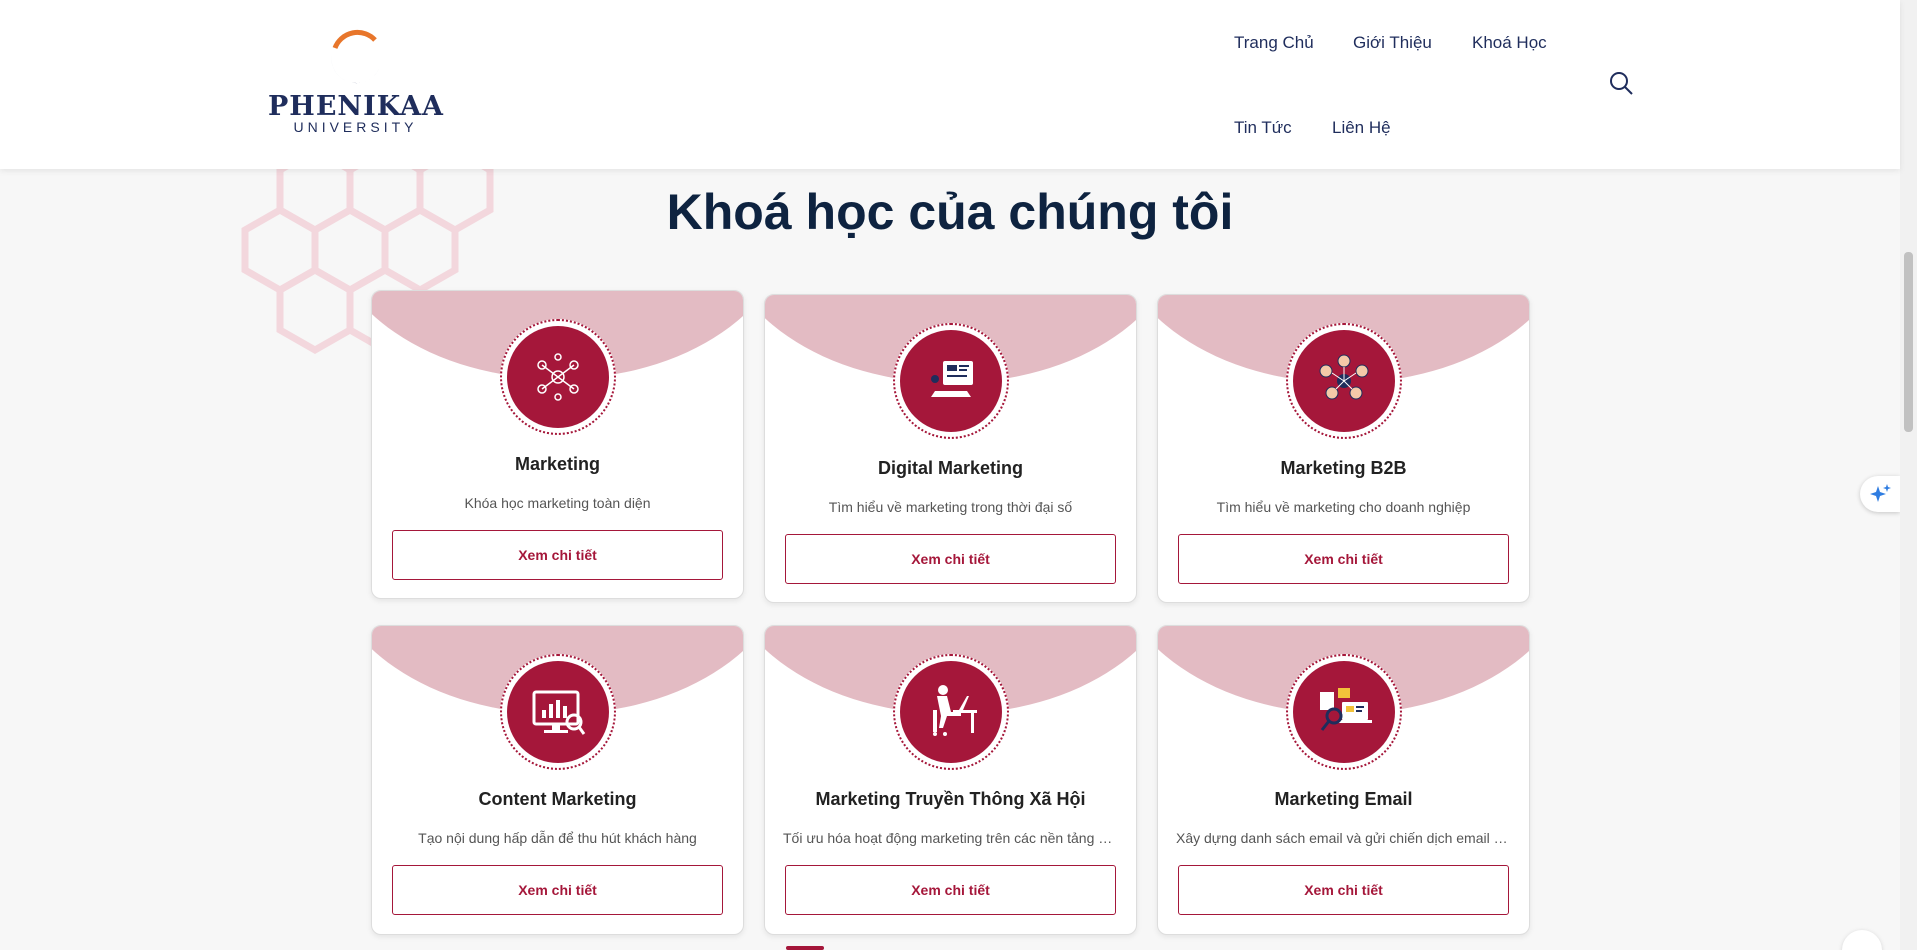  I want to click on floating-assistant-button, so click(1880, 494).